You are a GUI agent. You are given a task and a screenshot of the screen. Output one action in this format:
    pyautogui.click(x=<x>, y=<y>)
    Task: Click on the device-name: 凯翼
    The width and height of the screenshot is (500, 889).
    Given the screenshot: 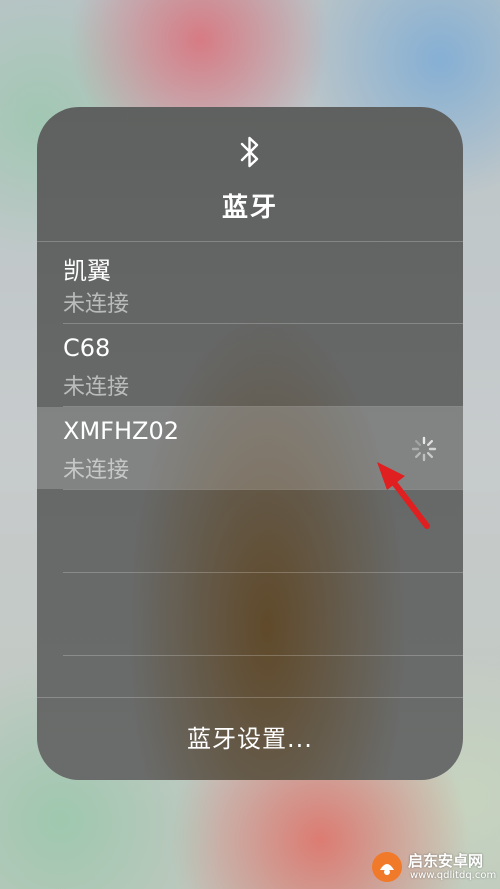 What is the action you would take?
    pyautogui.click(x=87, y=271)
    